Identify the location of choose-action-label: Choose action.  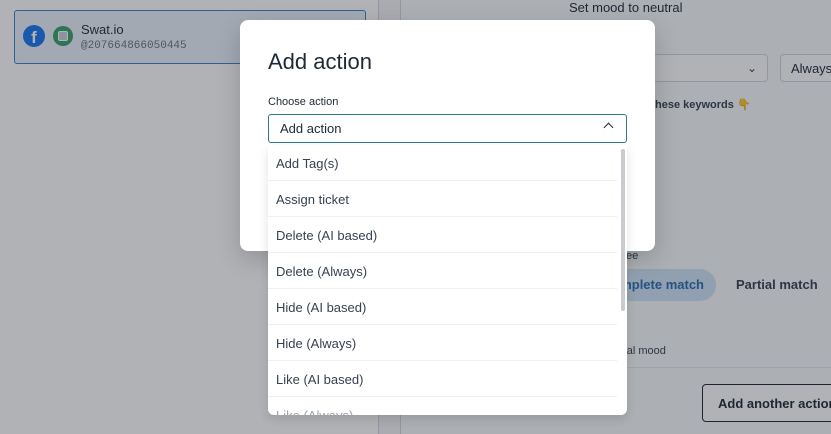
(303, 102).